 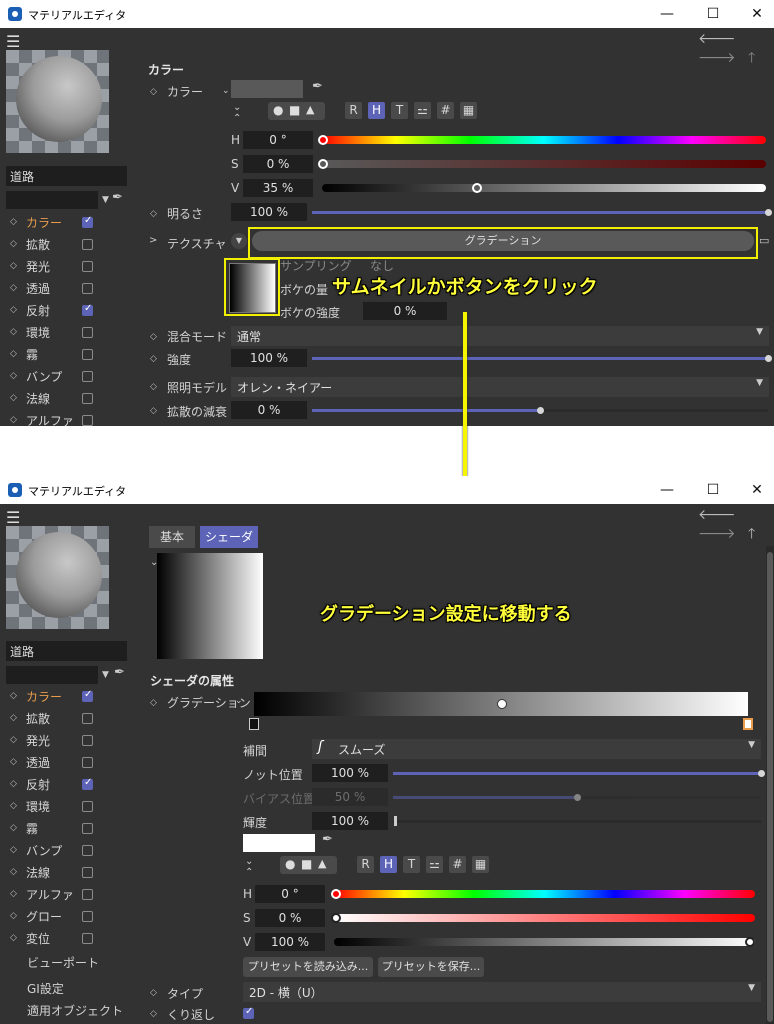 What do you see at coordinates (405, 311) in the screenshot?
I see `blur-strength-field: 0 %` at bounding box center [405, 311].